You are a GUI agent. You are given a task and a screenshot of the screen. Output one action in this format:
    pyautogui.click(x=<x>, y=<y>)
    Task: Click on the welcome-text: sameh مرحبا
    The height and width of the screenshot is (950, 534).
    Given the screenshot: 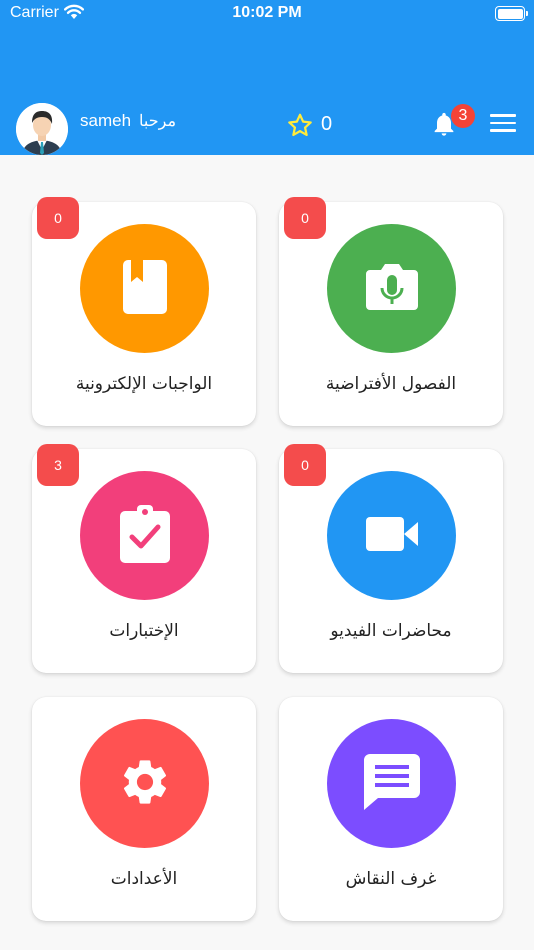 What is the action you would take?
    pyautogui.click(x=128, y=121)
    